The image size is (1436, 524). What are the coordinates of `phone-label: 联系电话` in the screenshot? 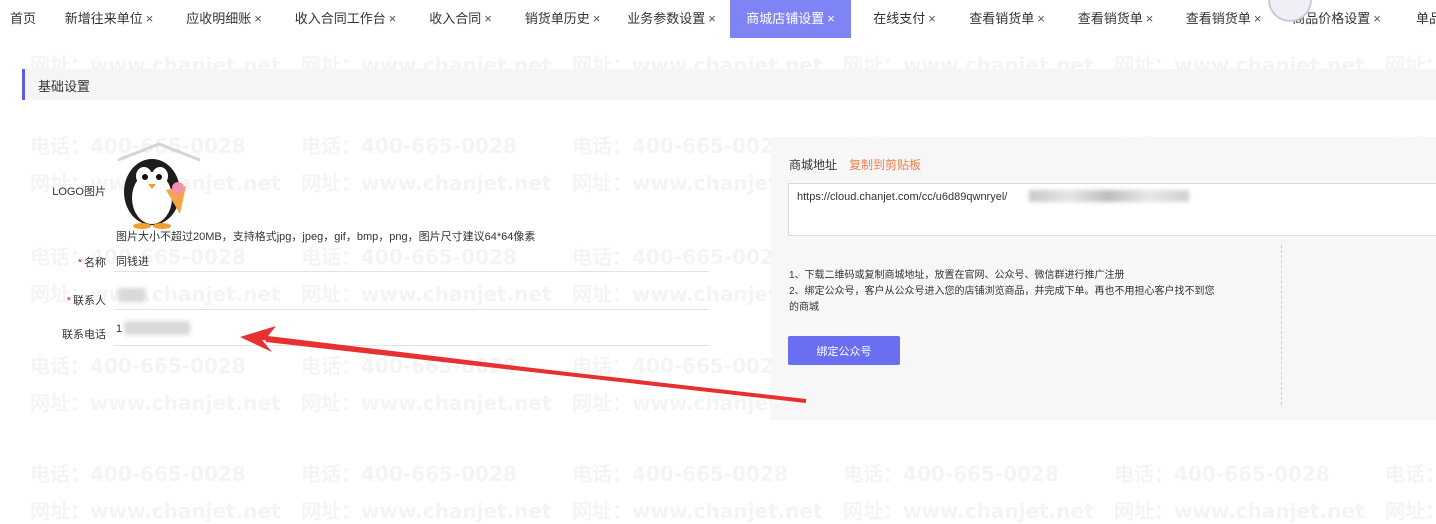 It's located at (84, 335).